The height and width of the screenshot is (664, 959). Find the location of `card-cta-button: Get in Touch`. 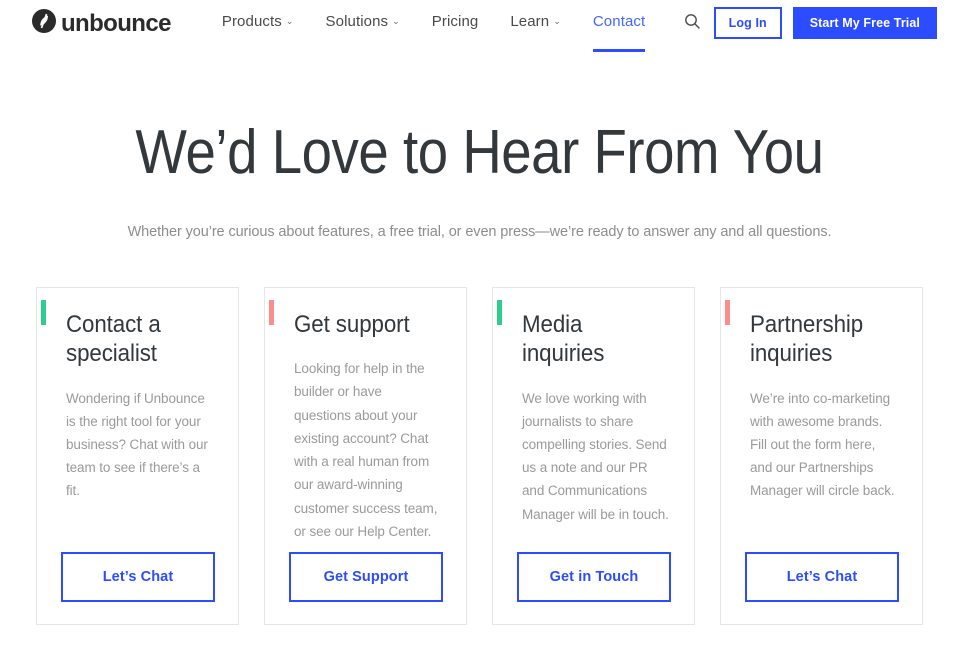

card-cta-button: Get in Touch is located at coordinates (594, 577).